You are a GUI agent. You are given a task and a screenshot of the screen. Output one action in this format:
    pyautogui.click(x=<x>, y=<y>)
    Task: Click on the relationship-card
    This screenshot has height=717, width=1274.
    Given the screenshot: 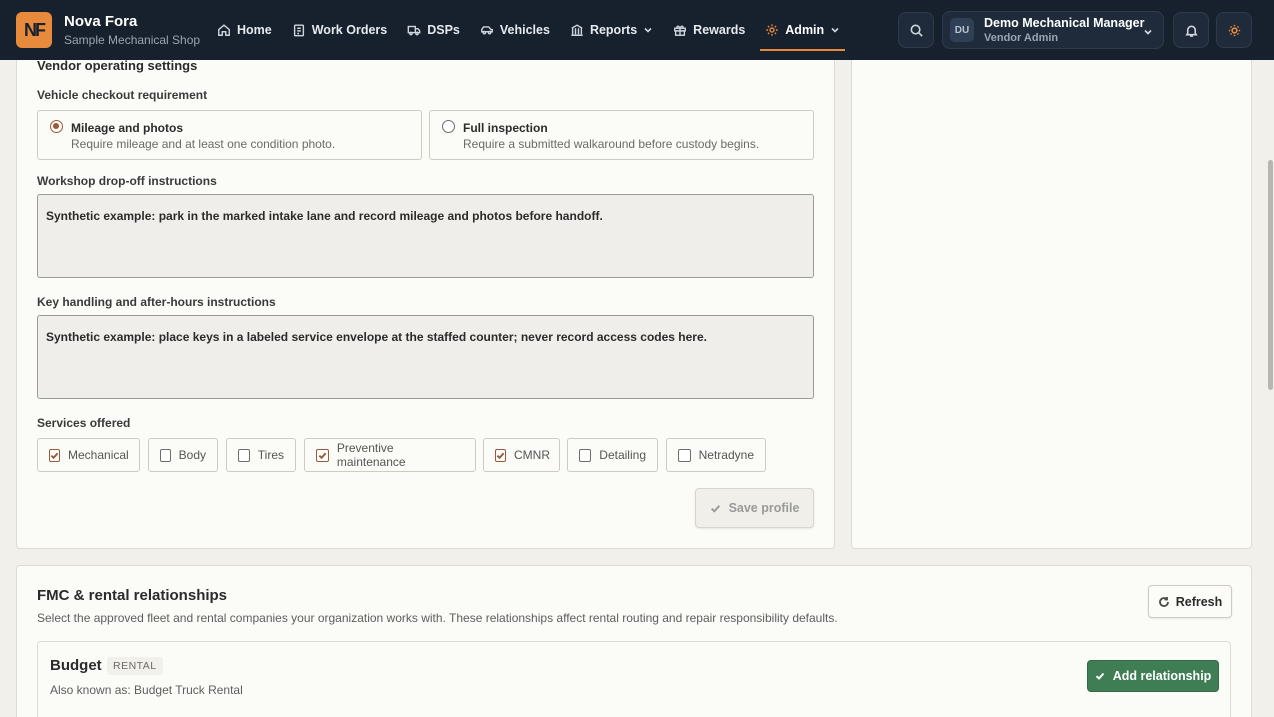 What is the action you would take?
    pyautogui.click(x=634, y=679)
    